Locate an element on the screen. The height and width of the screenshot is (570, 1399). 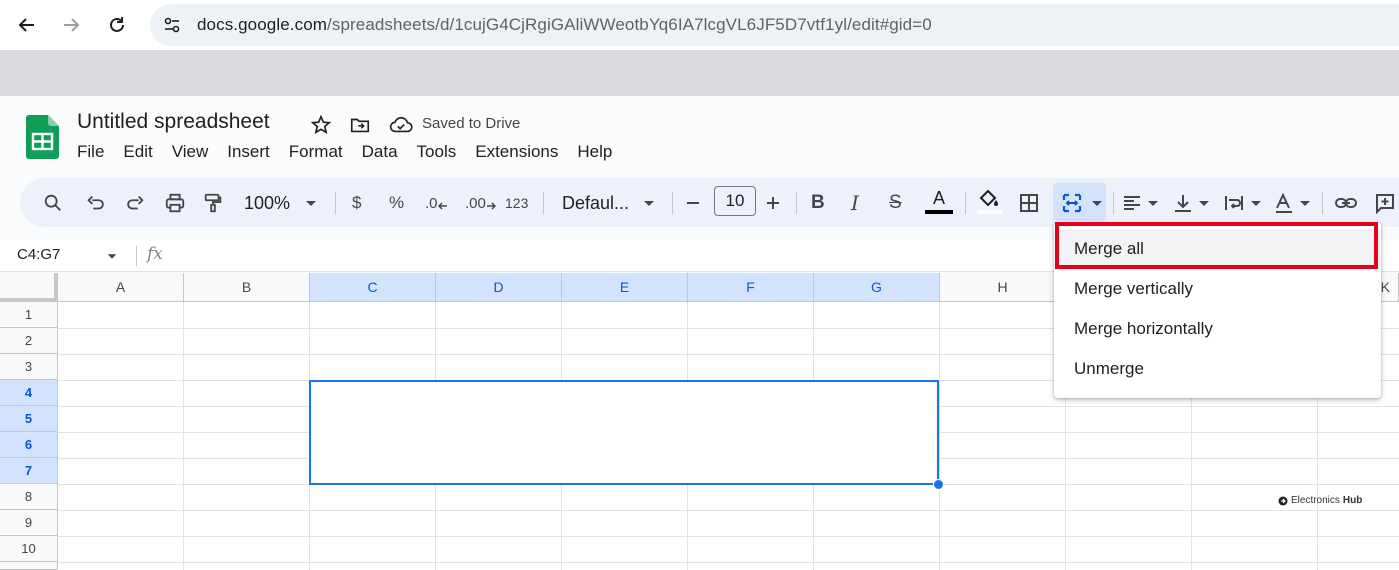
menu-view: View is located at coordinates (195, 152).